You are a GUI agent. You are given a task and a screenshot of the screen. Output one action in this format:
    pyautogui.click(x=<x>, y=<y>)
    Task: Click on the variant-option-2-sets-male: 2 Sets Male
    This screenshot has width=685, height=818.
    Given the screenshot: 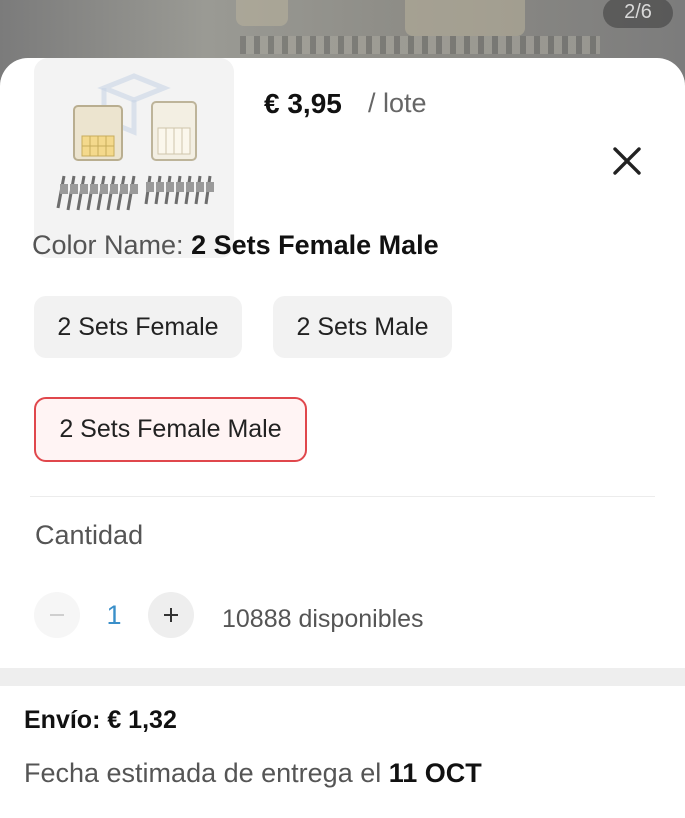 What is the action you would take?
    pyautogui.click(x=362, y=327)
    